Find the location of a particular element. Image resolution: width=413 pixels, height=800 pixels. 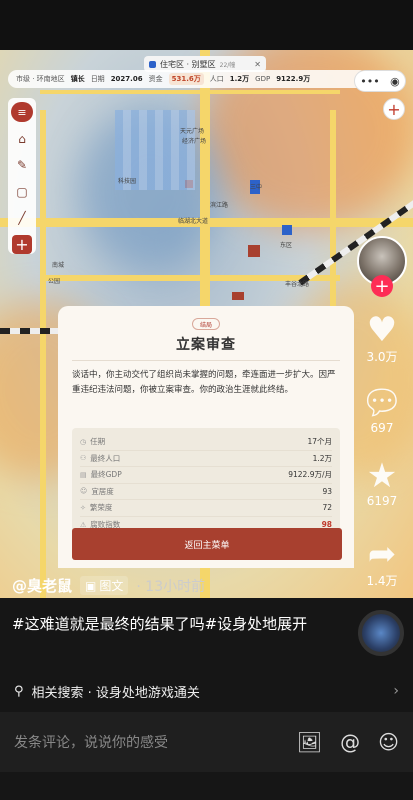

date-value: 2027.06 is located at coordinates (126, 79).